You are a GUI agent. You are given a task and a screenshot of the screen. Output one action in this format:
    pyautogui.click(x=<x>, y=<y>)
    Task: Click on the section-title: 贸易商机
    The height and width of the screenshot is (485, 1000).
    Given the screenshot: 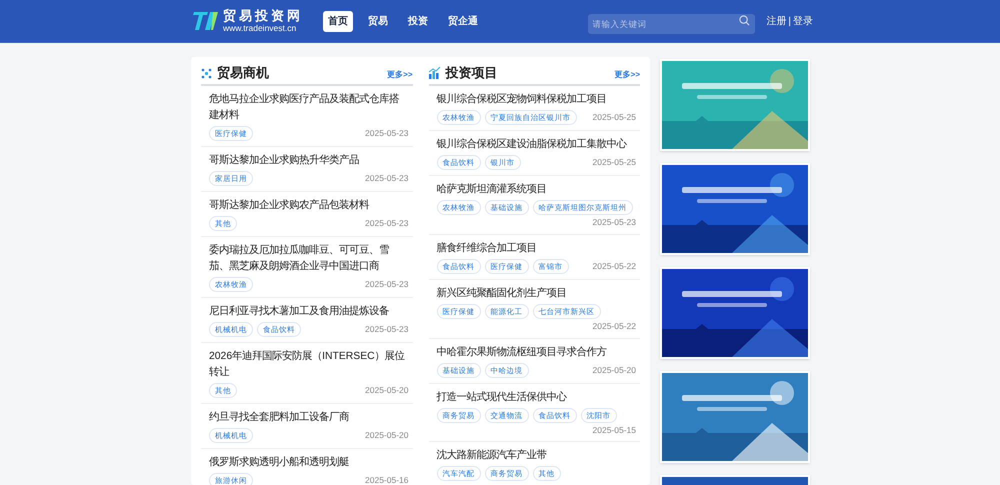 What is the action you would take?
    pyautogui.click(x=243, y=73)
    